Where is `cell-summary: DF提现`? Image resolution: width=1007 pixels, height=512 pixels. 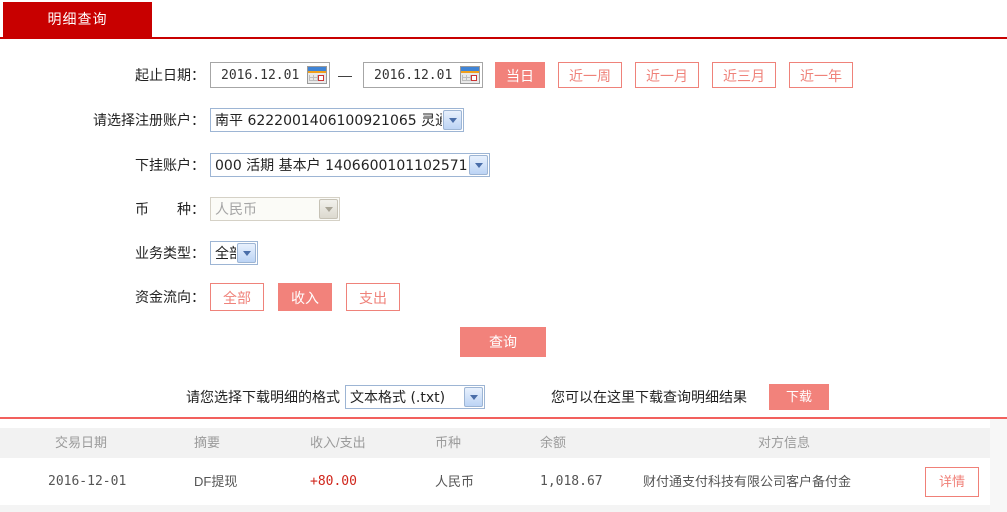 cell-summary: DF提现 is located at coordinates (216, 481).